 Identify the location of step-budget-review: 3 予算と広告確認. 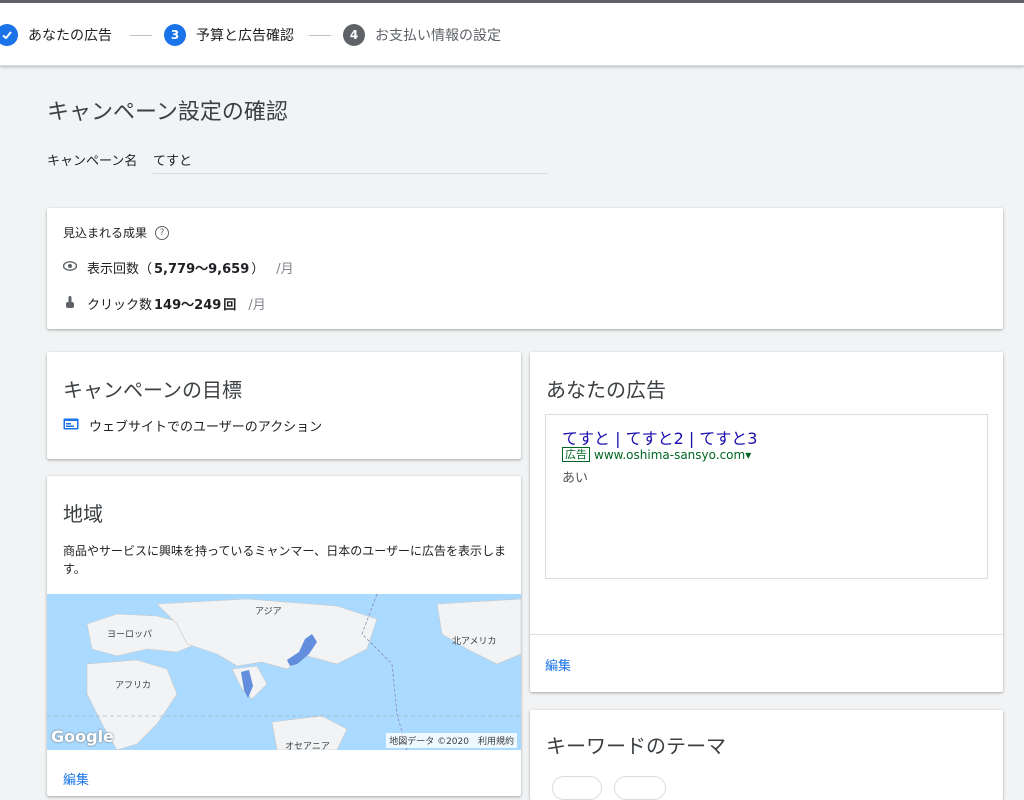
(229, 35).